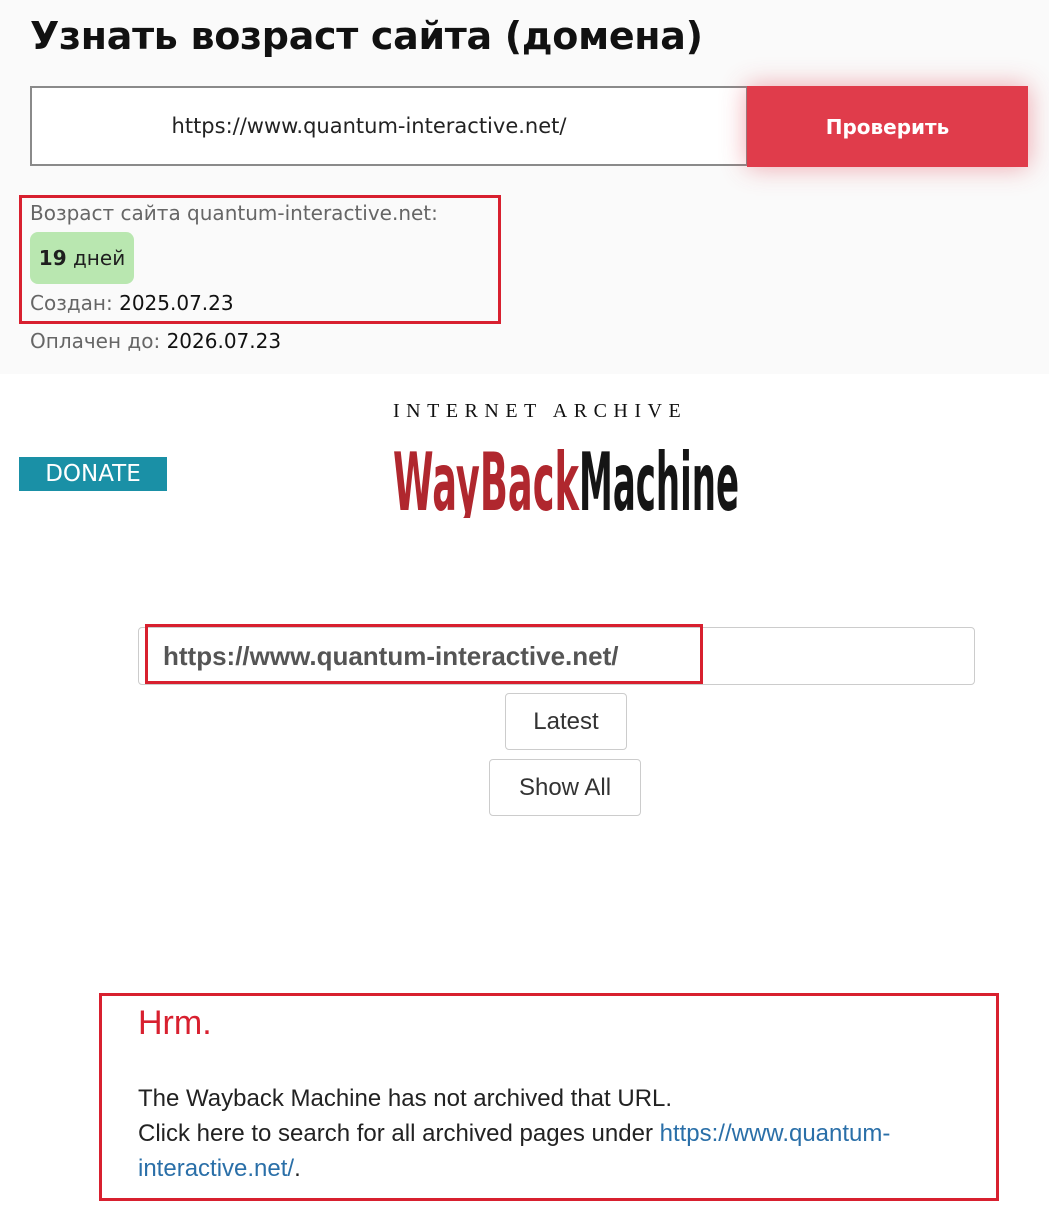  I want to click on wayback-search-box, so click(556, 656).